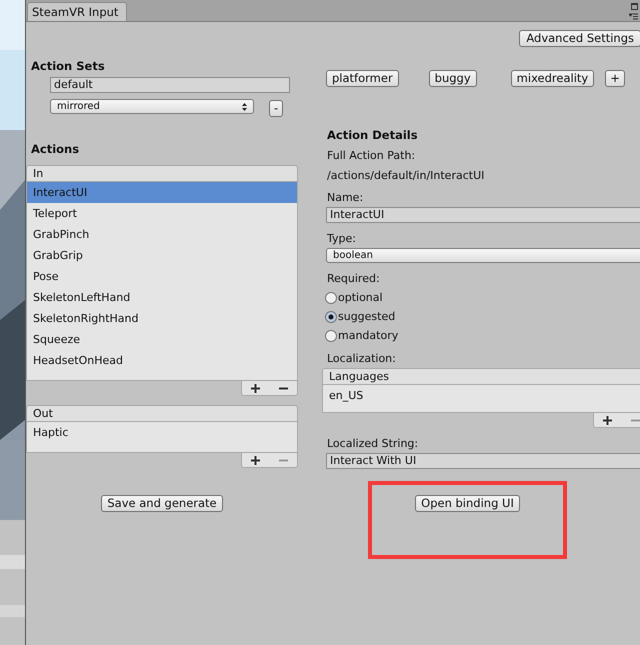  Describe the element at coordinates (162, 413) in the screenshot. I see `list-header: Out` at that location.